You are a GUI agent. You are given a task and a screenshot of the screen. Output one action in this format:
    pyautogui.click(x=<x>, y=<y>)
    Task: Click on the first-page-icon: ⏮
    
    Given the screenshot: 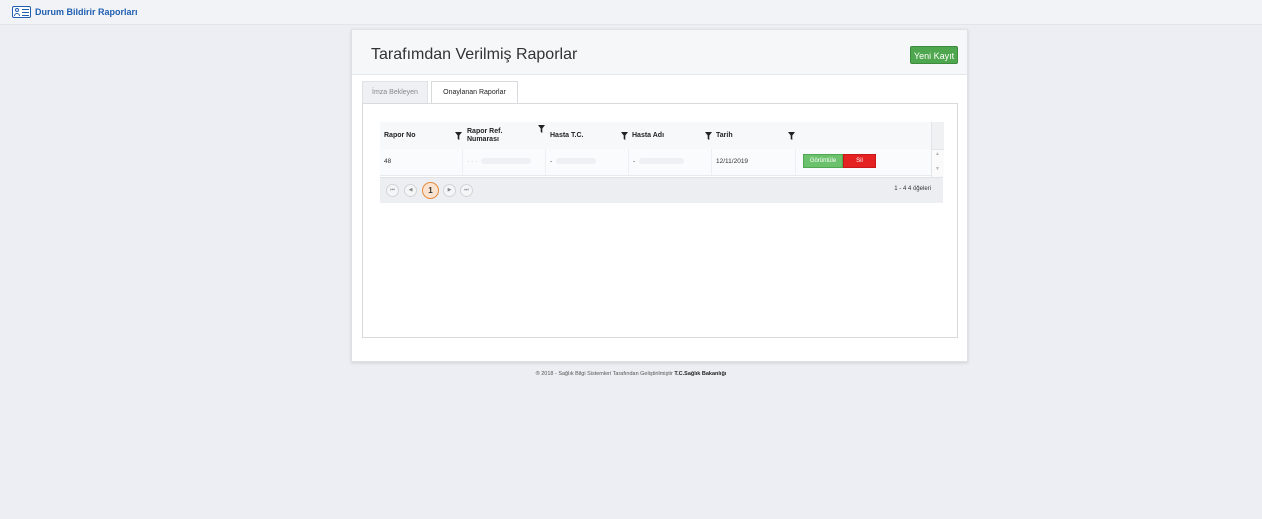 What is the action you would take?
    pyautogui.click(x=392, y=190)
    